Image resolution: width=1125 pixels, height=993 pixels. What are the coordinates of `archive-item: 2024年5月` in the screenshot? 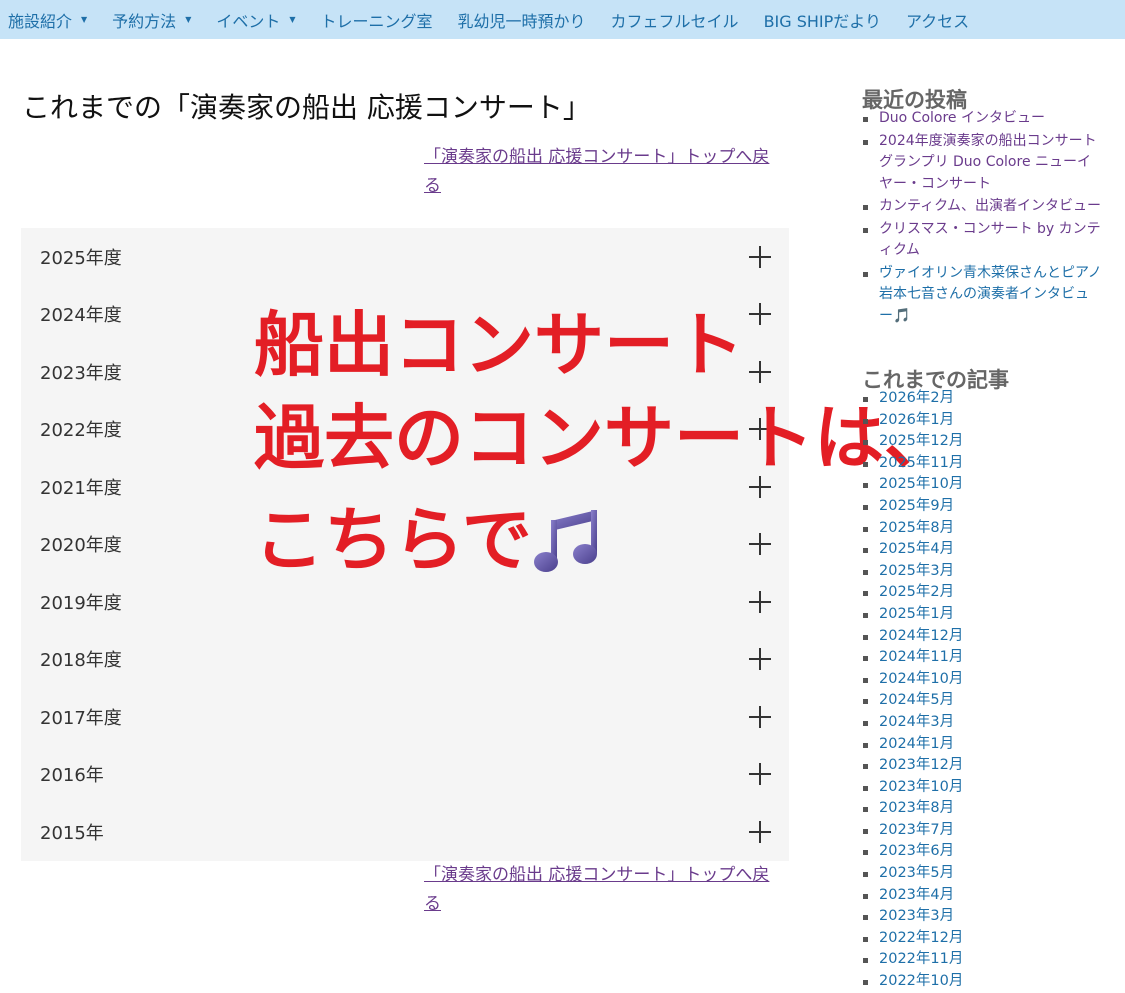 It's located at (982, 701).